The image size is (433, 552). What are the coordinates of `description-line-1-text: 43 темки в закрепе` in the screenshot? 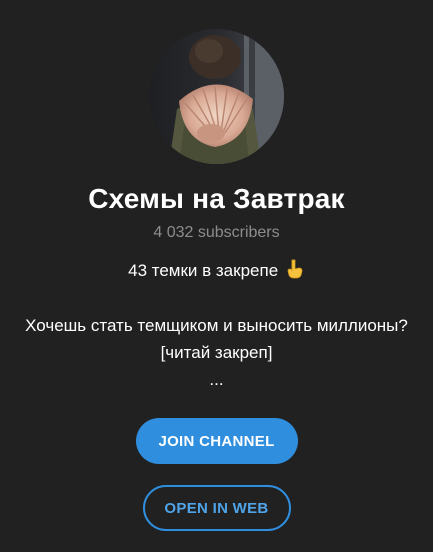 It's located at (203, 270).